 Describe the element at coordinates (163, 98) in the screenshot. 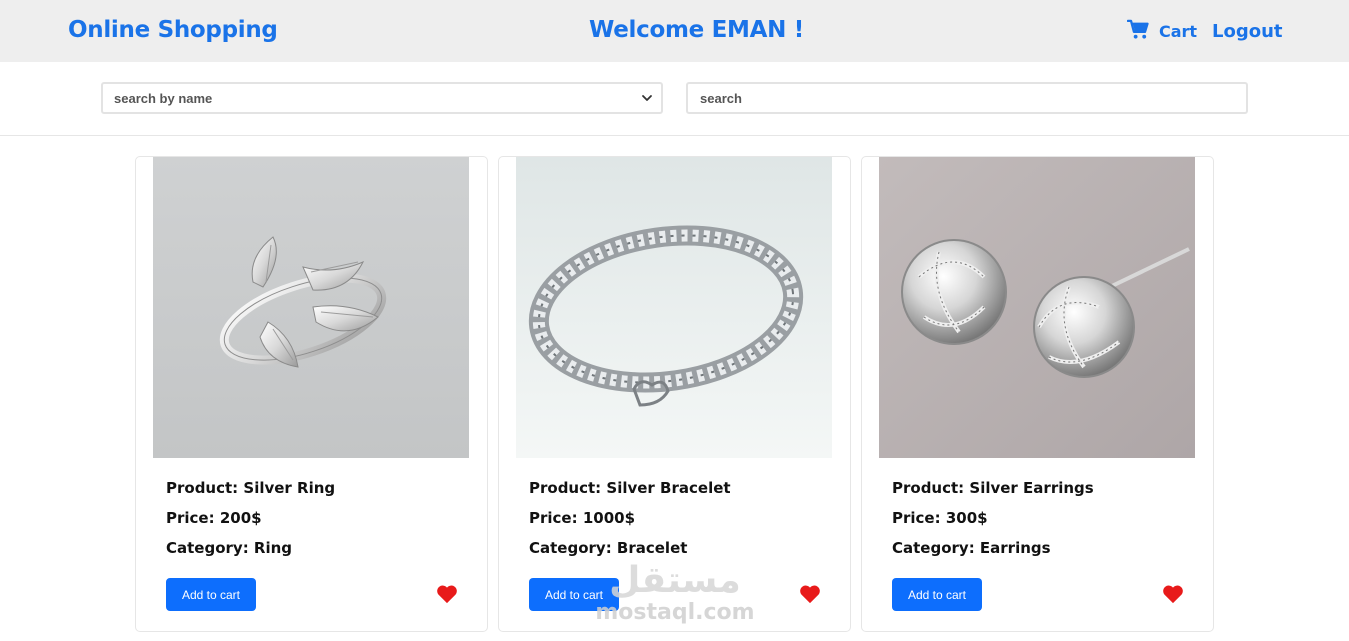

I see `search-type-value: search by name` at that location.